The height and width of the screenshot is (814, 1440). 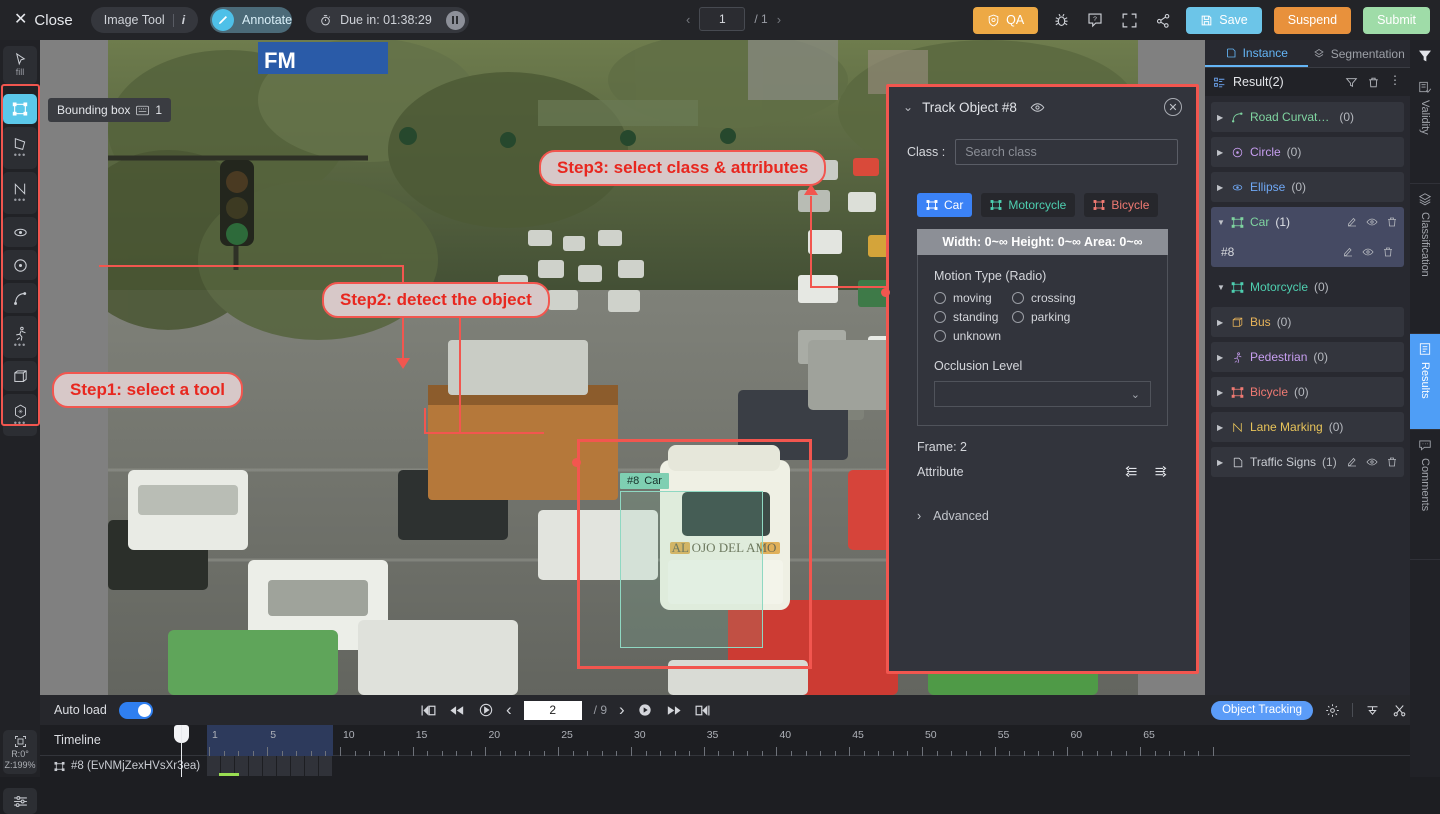 What do you see at coordinates (1081, 298) in the screenshot?
I see `radio-crossing: crossing` at bounding box center [1081, 298].